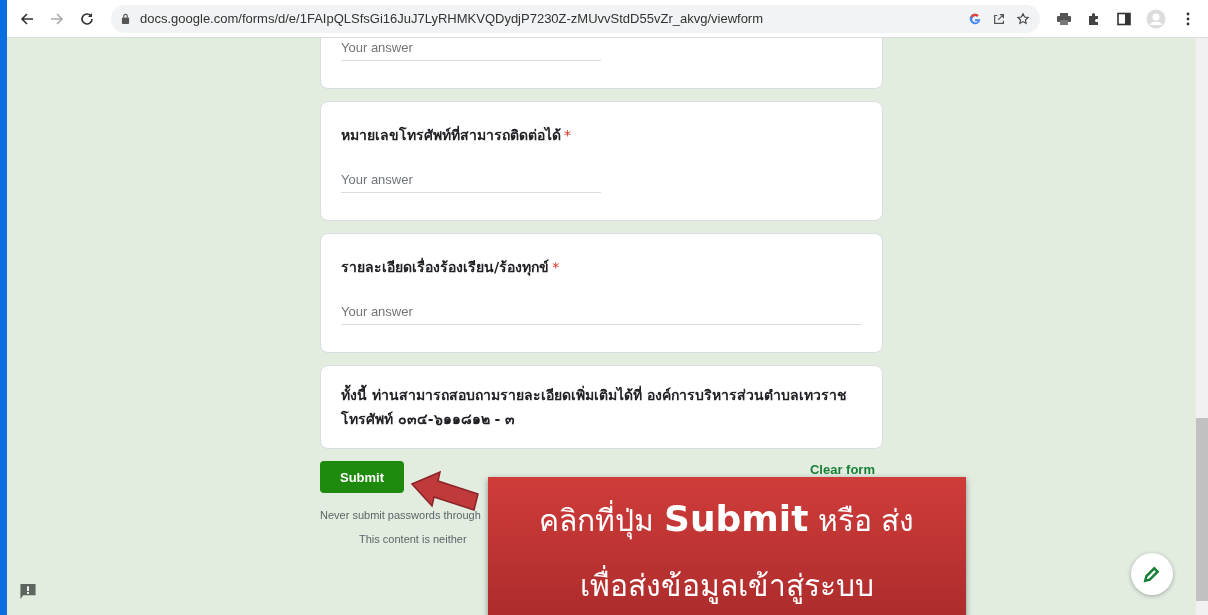 This screenshot has height=615, width=1208. What do you see at coordinates (362, 477) in the screenshot?
I see `submit-button: Submit` at bounding box center [362, 477].